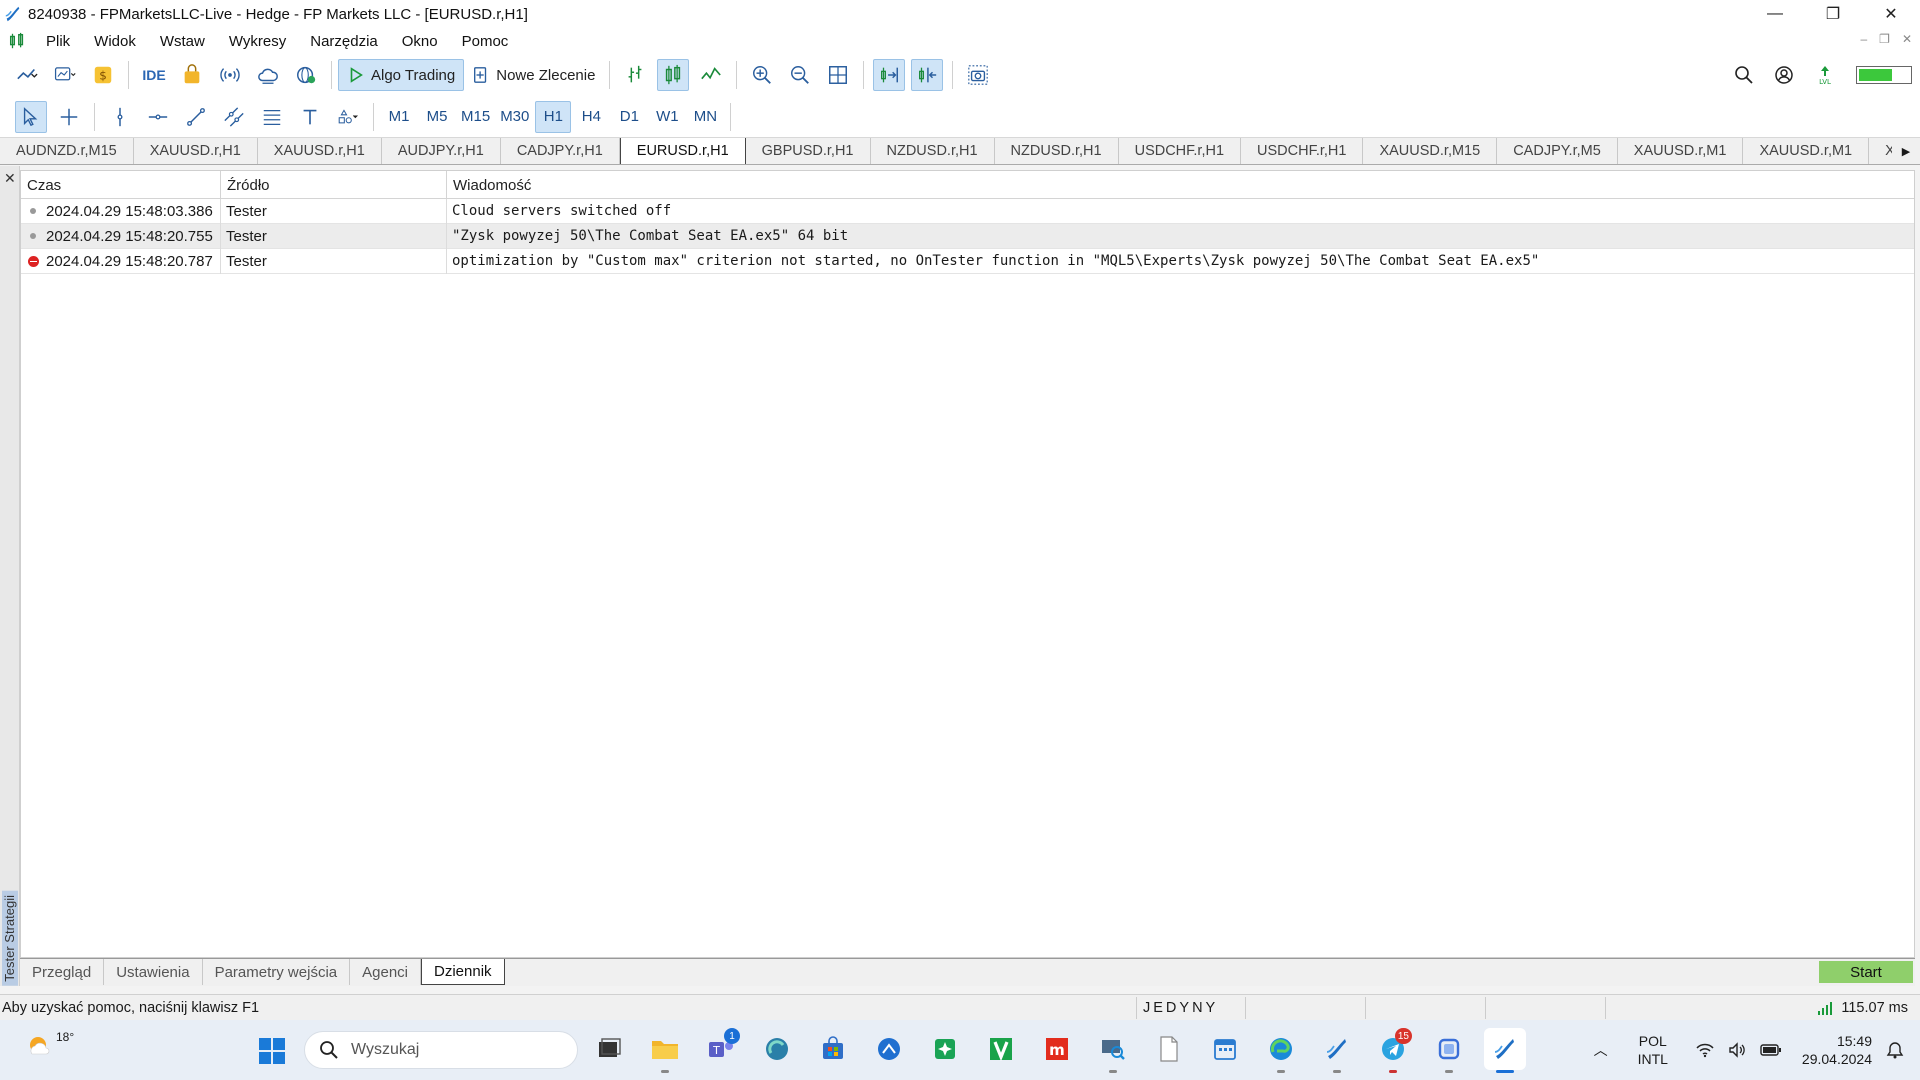  Describe the element at coordinates (1180, 184) in the screenshot. I see `column-message: Wiadomość` at that location.